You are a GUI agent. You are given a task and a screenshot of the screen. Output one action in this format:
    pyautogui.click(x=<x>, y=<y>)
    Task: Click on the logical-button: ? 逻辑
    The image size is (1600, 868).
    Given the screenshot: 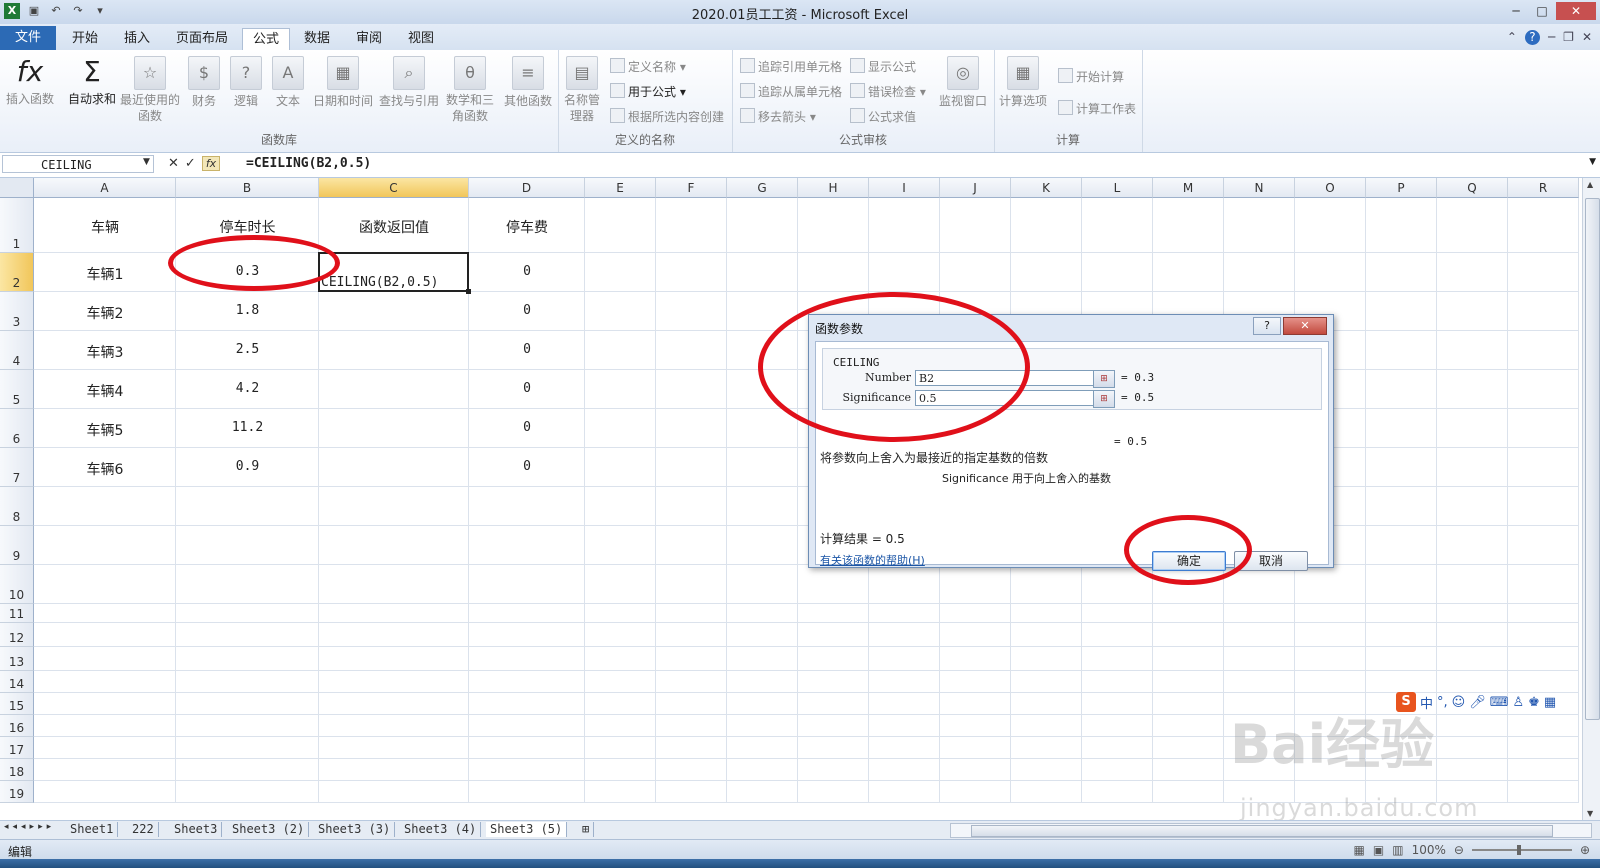 What is the action you would take?
    pyautogui.click(x=246, y=82)
    